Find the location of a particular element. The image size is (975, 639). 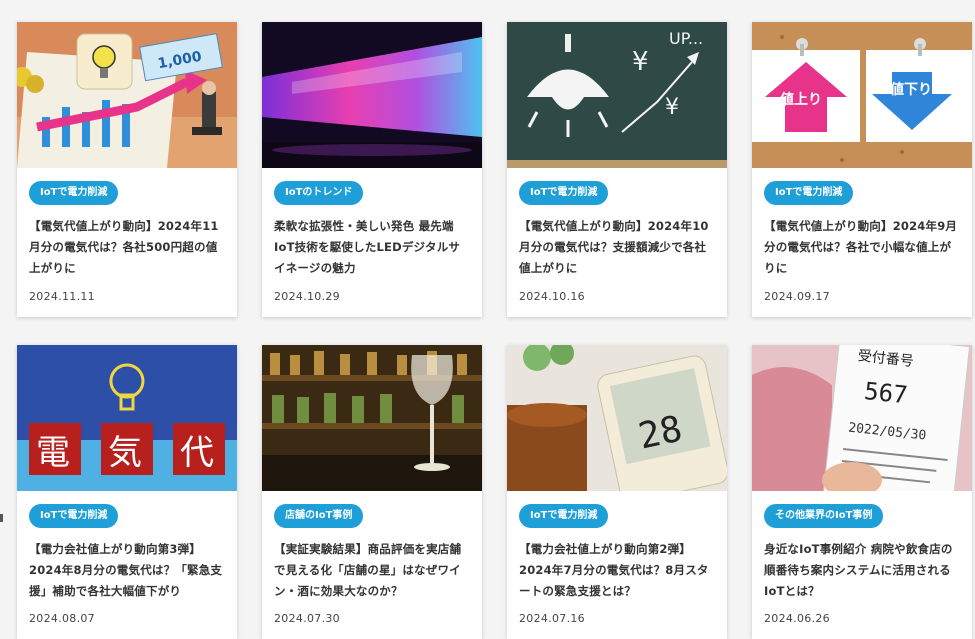

article-thumbnail: 28 is located at coordinates (617, 418).